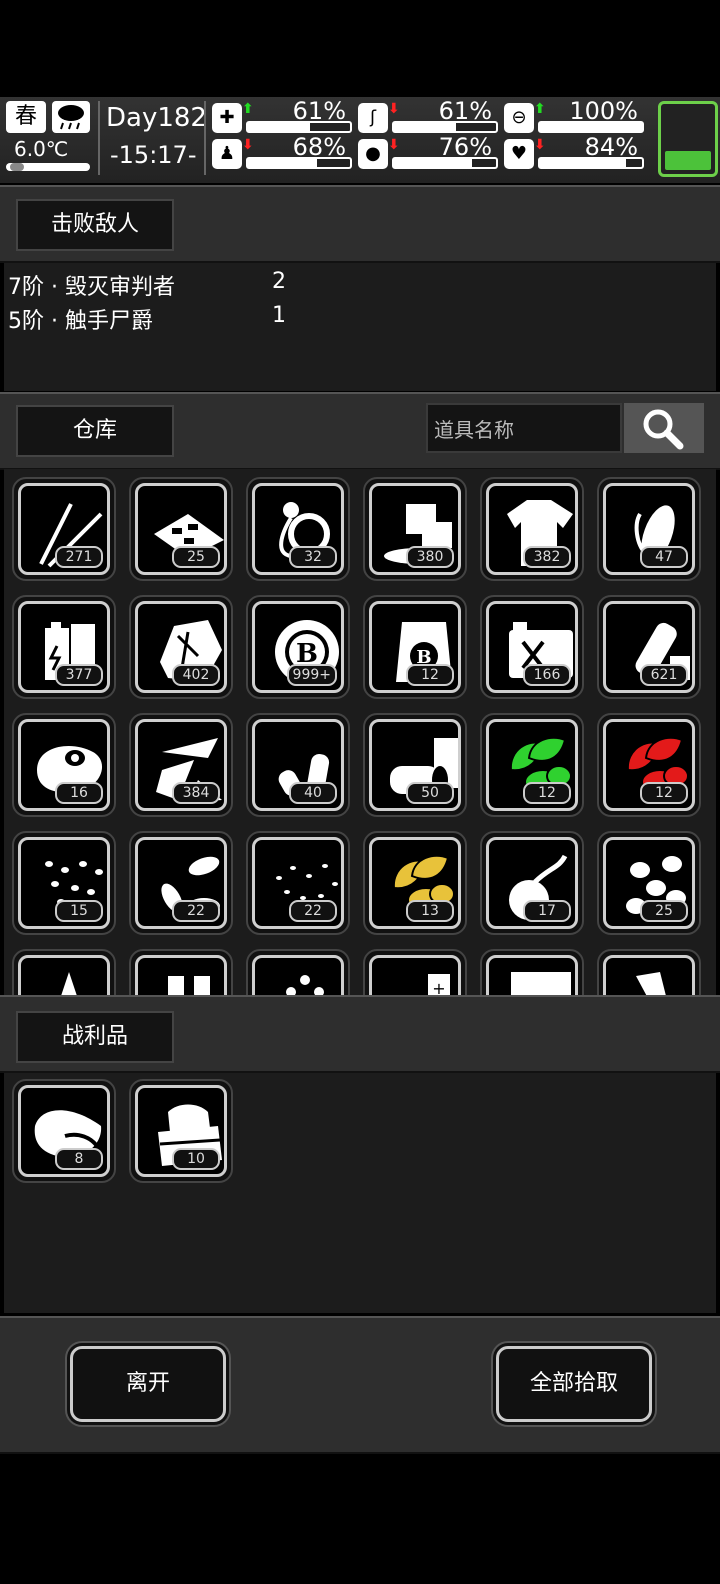  I want to click on item-count-badge: 17, so click(547, 911).